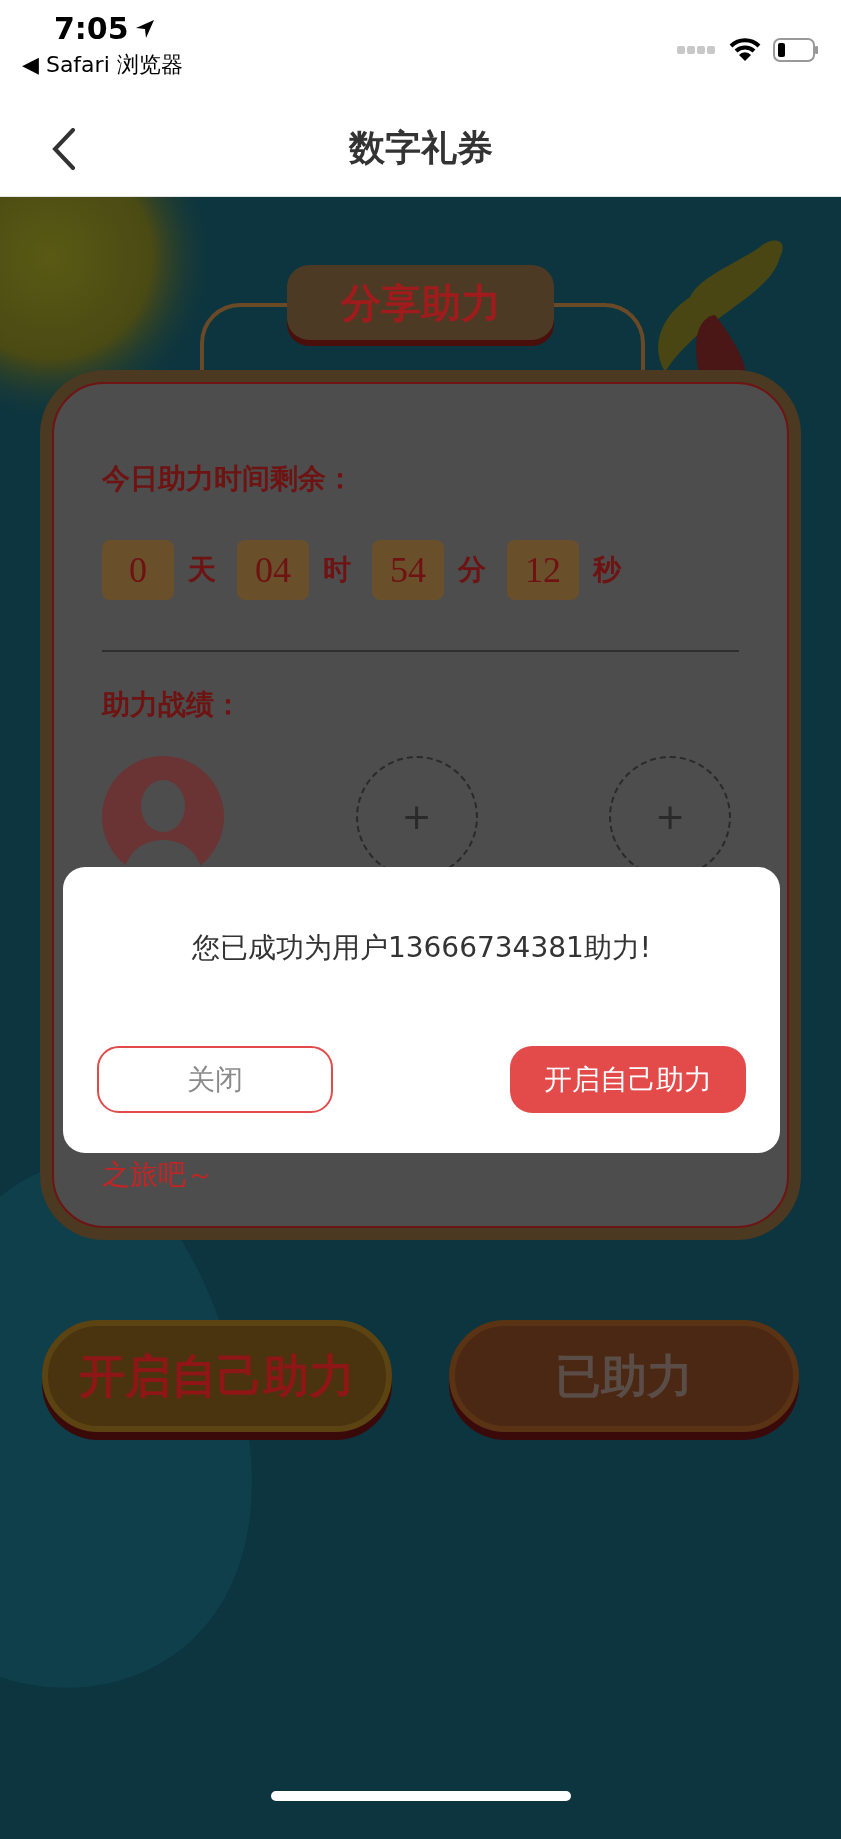 The width and height of the screenshot is (841, 1839). What do you see at coordinates (172, 705) in the screenshot?
I see `record-label: 助力战绩：` at bounding box center [172, 705].